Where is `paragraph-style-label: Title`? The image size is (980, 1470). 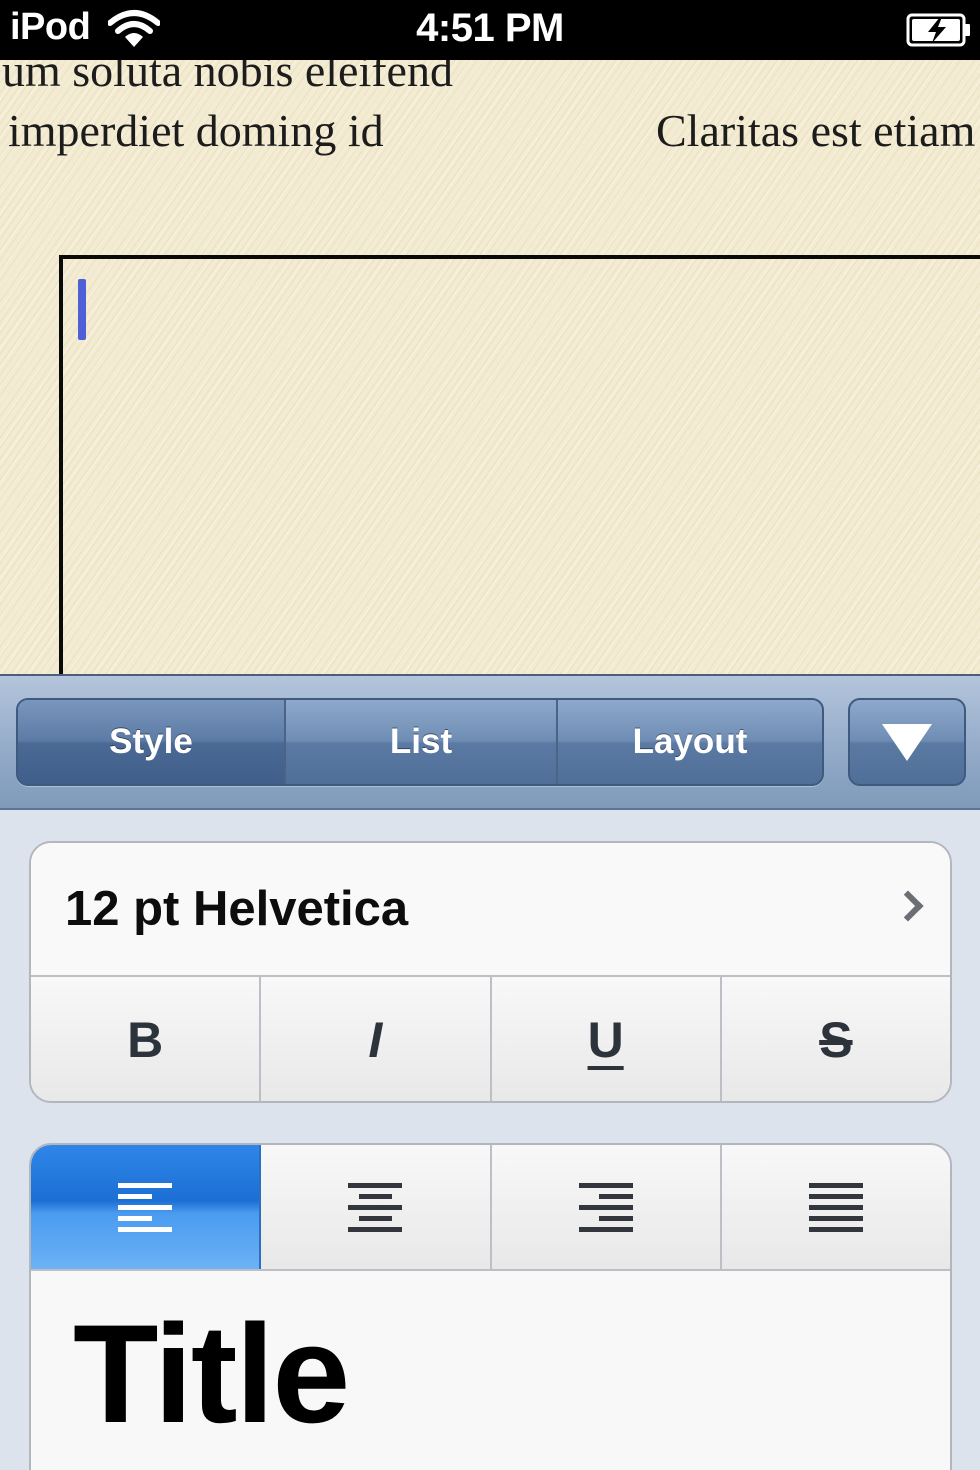 paragraph-style-label: Title is located at coordinates (211, 1373).